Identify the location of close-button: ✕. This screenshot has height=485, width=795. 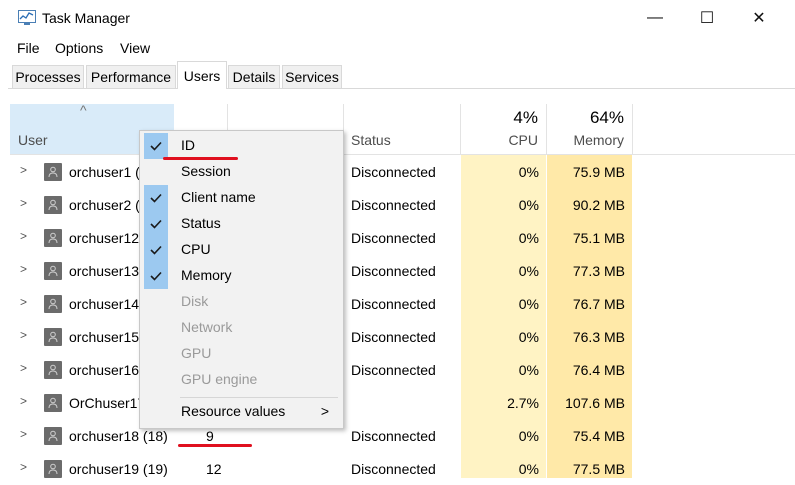
(759, 18).